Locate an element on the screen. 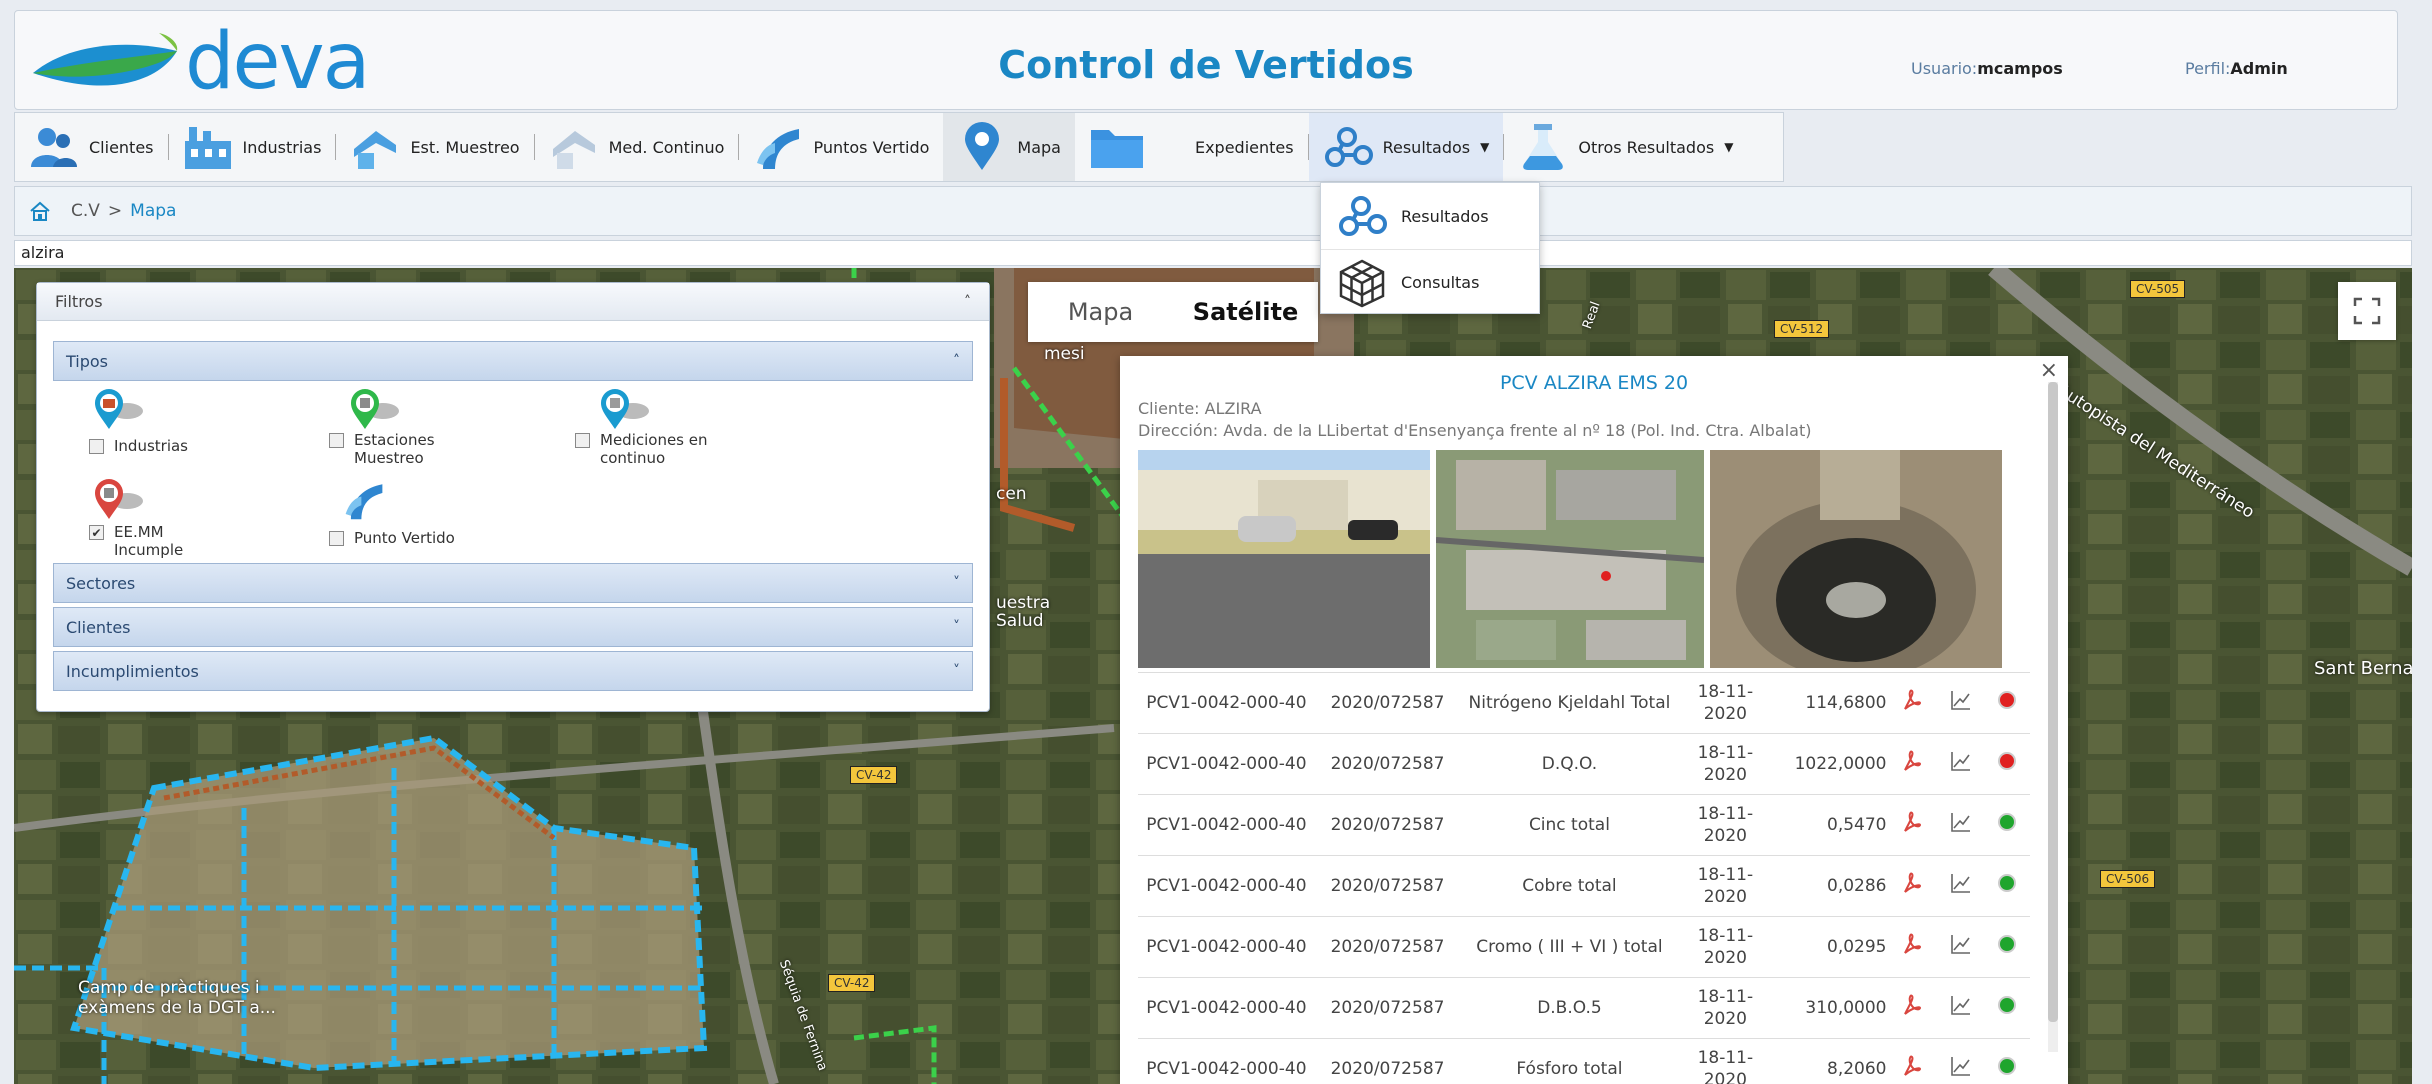 This screenshot has width=2432, height=1084. aerial-photo is located at coordinates (1570, 559).